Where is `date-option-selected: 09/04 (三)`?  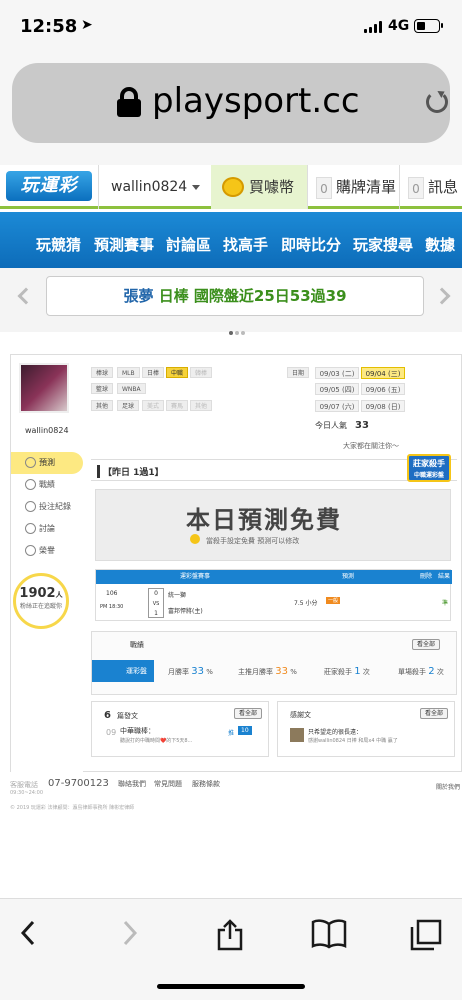 date-option-selected: 09/04 (三) is located at coordinates (383, 373).